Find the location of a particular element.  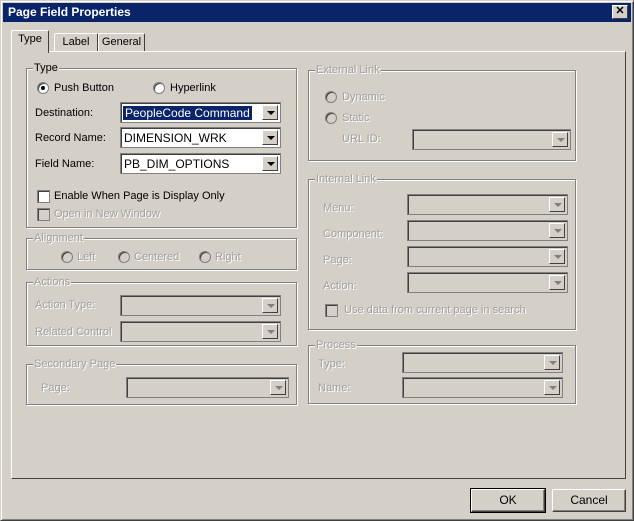

push-button-radio is located at coordinates (43, 88).